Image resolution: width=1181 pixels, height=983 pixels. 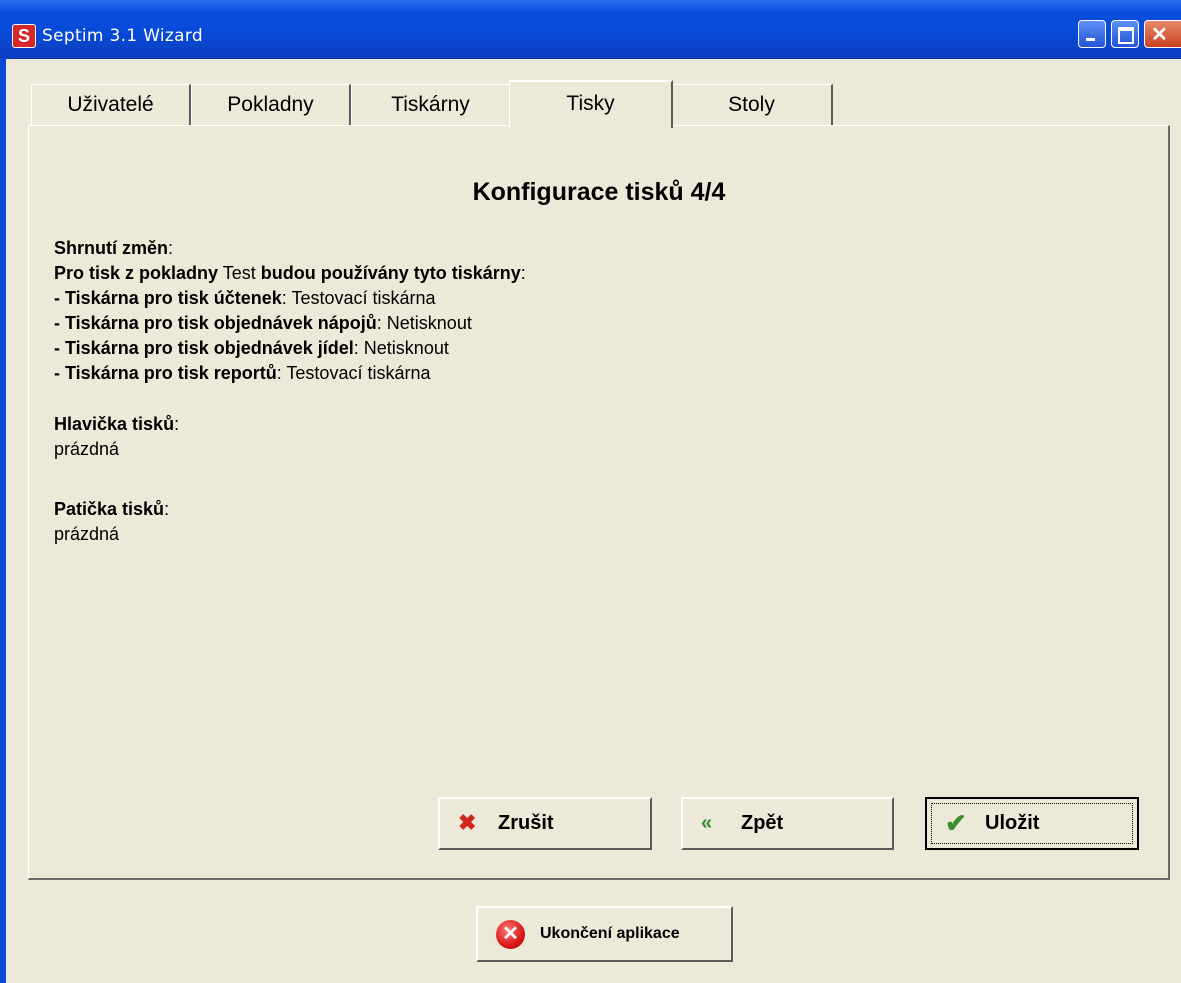 What do you see at coordinates (165, 373) in the screenshot?
I see `printer-label: - Tiskárna pro tisk reportů` at bounding box center [165, 373].